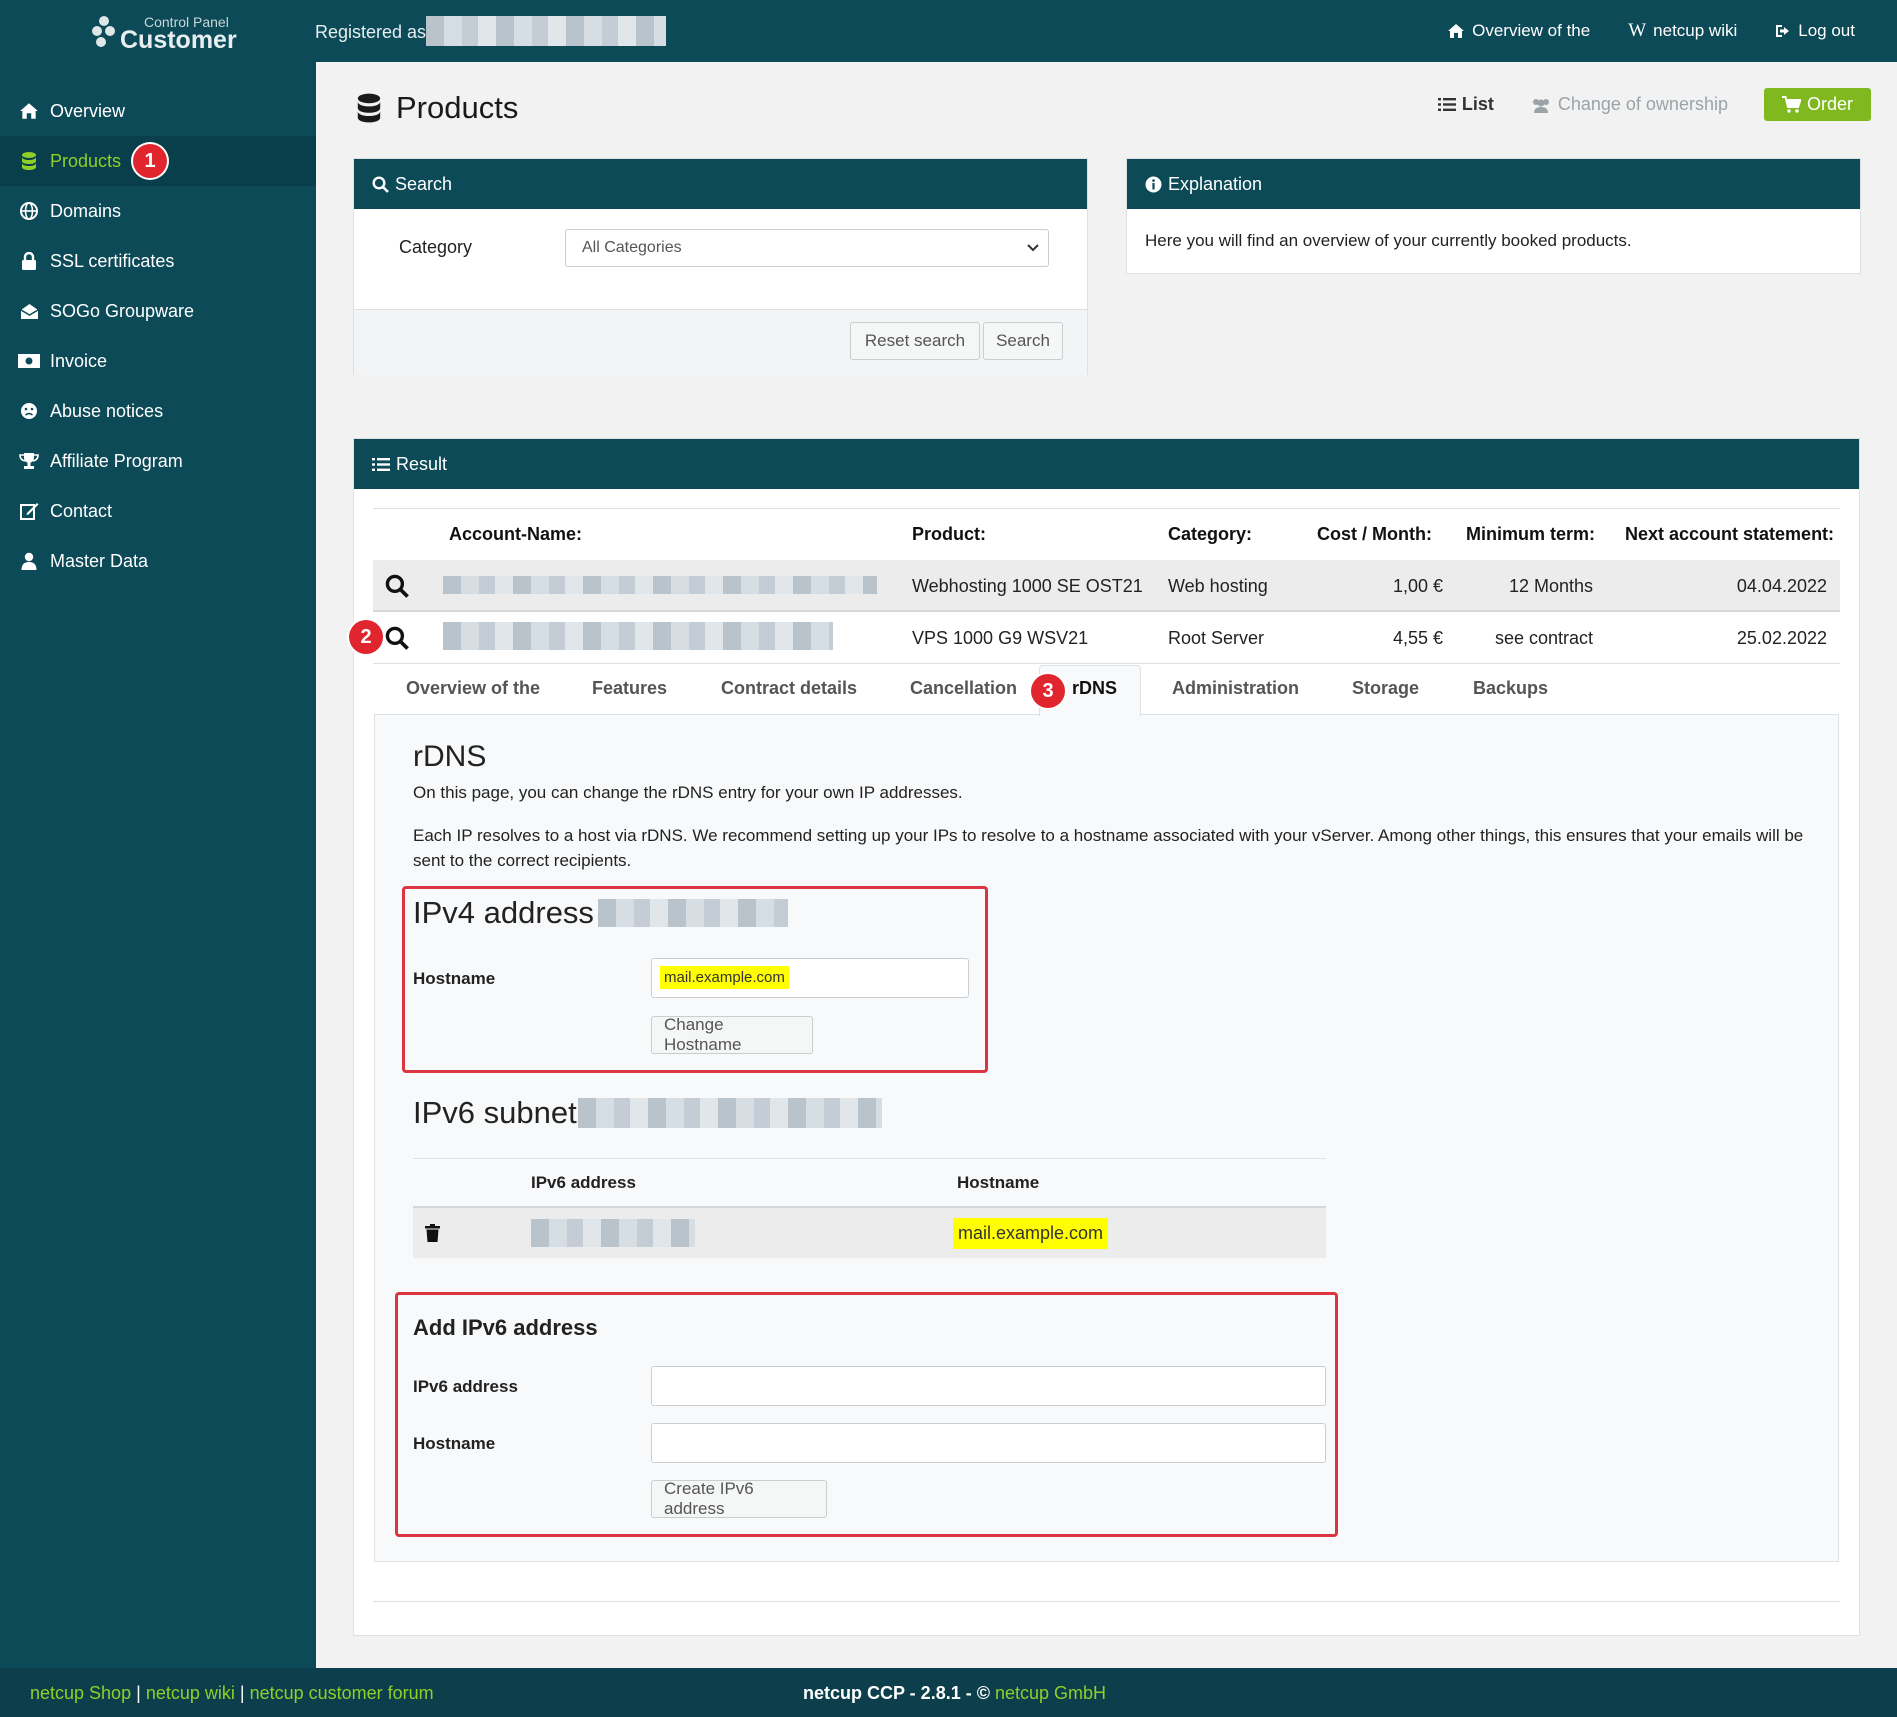 Image resolution: width=1897 pixels, height=1717 pixels. What do you see at coordinates (1637, 30) in the screenshot?
I see `wikipedia-icon: W` at bounding box center [1637, 30].